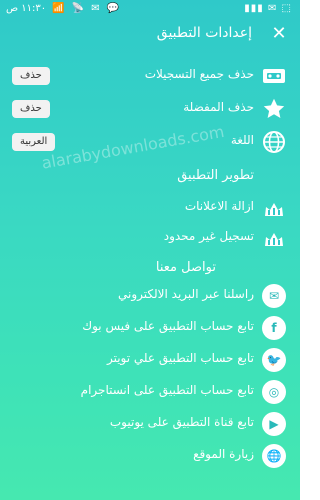  I want to click on contact-instagram-row: تابع حساب التطبيق على انستاجرام ◎, so click(150, 392).